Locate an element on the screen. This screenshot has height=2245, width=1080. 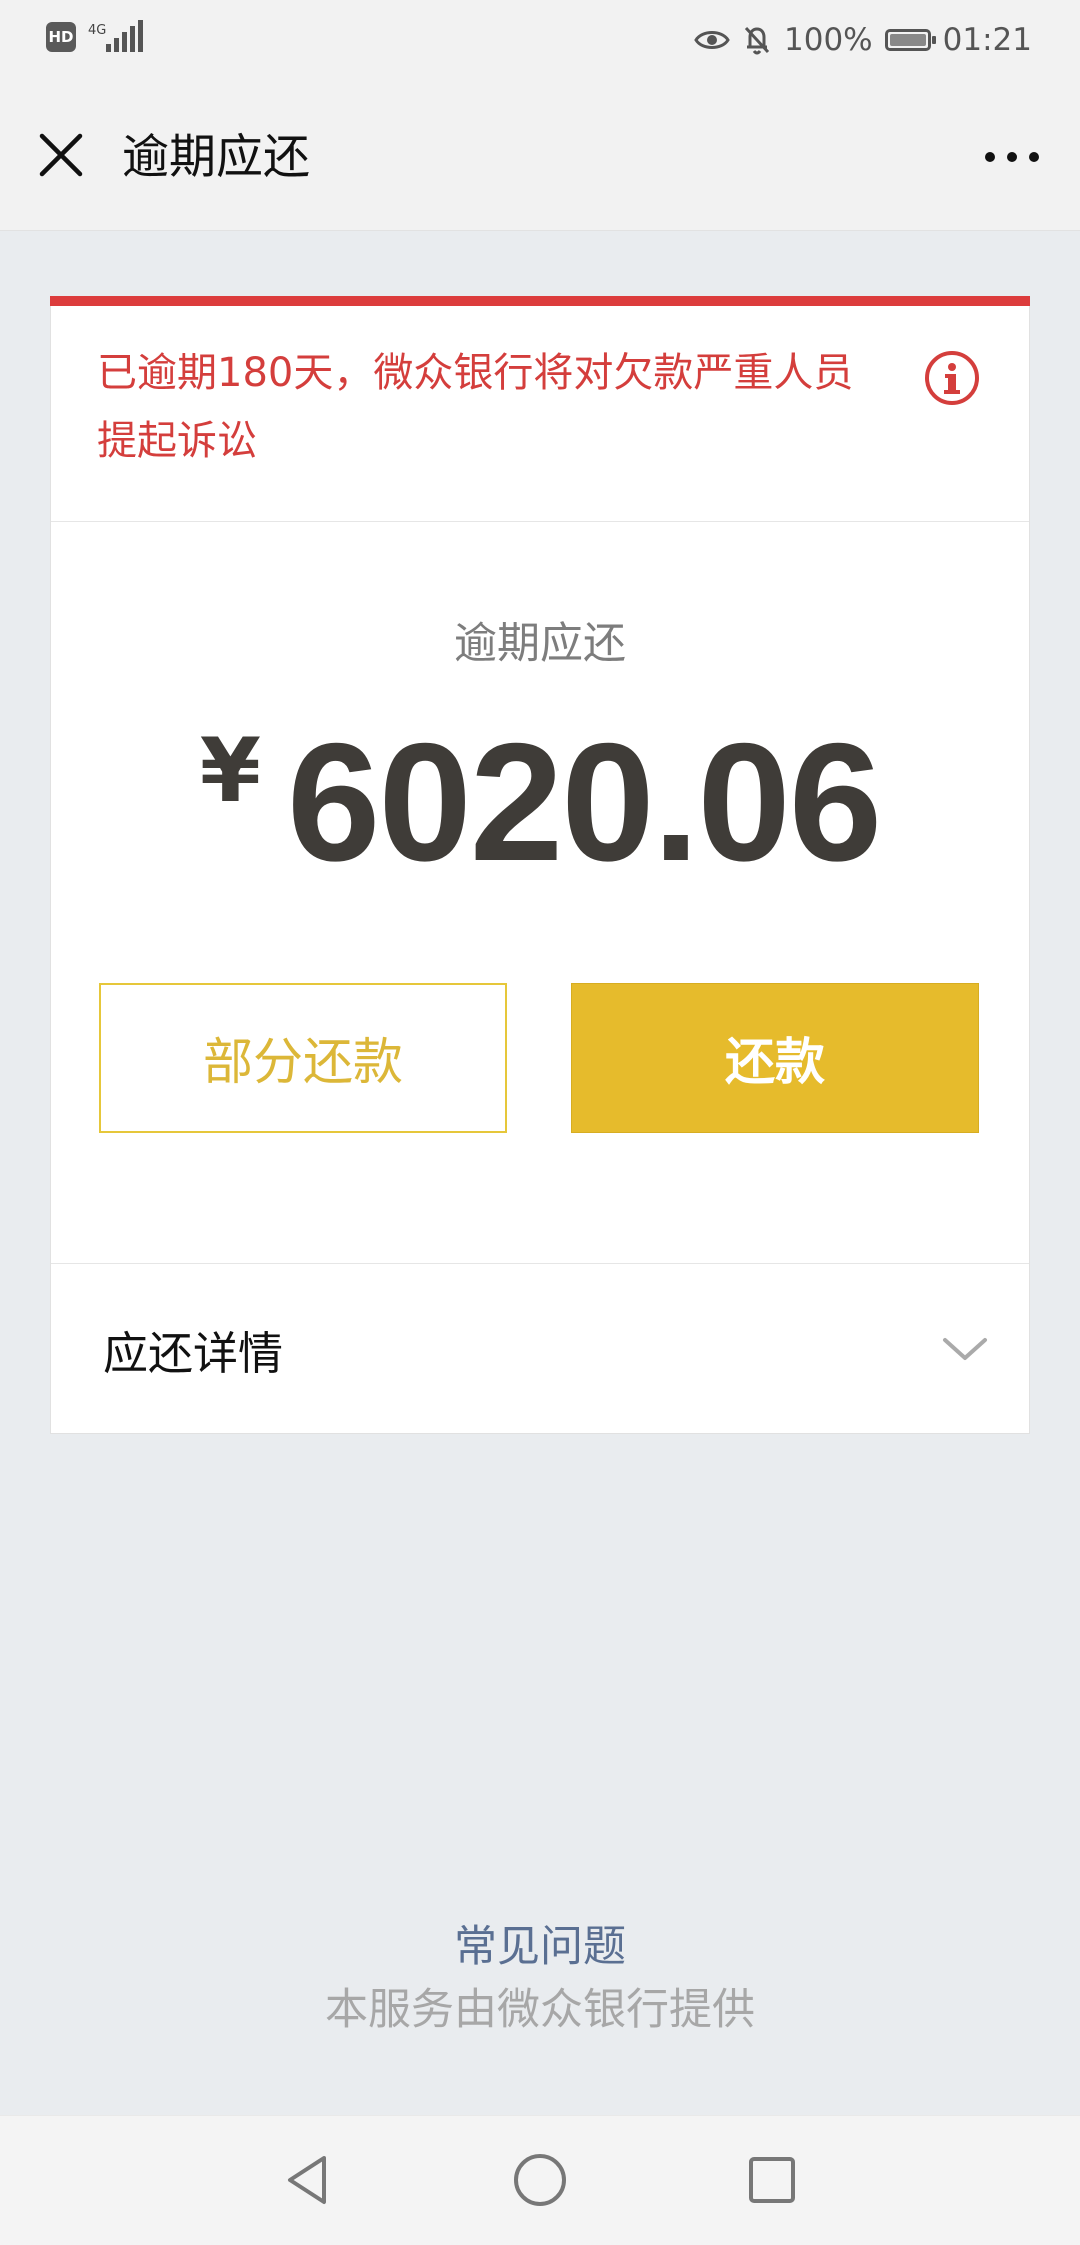
alert-top-bar is located at coordinates (540, 301).